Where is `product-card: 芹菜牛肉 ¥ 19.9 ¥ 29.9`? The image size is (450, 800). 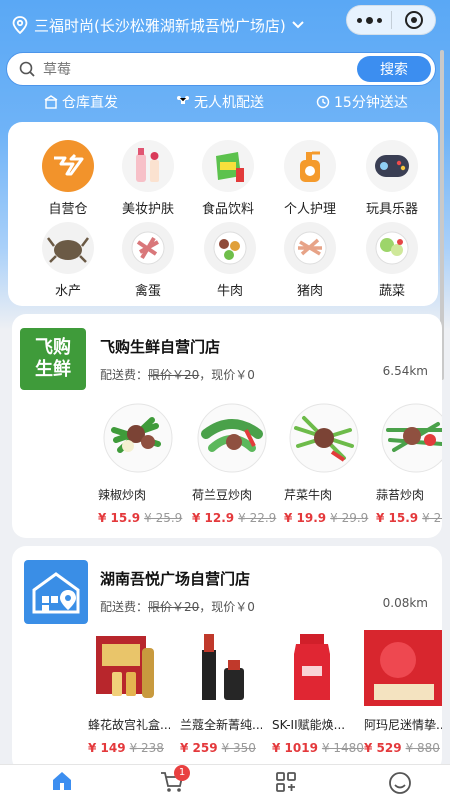
product-card: 芹菜牛肉 ¥ 19.9 ¥ 29.9 is located at coordinates (326, 462).